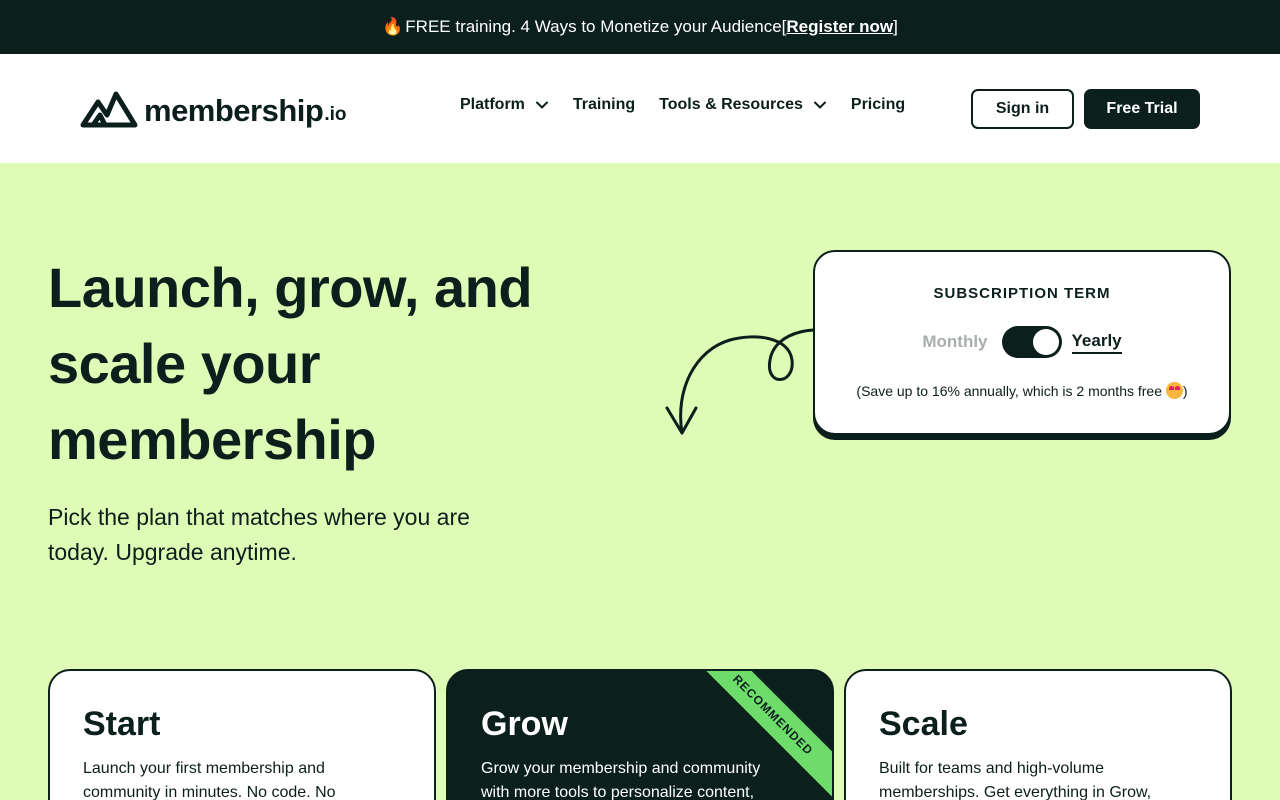 The image size is (1280, 800). What do you see at coordinates (109, 109) in the screenshot?
I see `logo-mountain-icon` at bounding box center [109, 109].